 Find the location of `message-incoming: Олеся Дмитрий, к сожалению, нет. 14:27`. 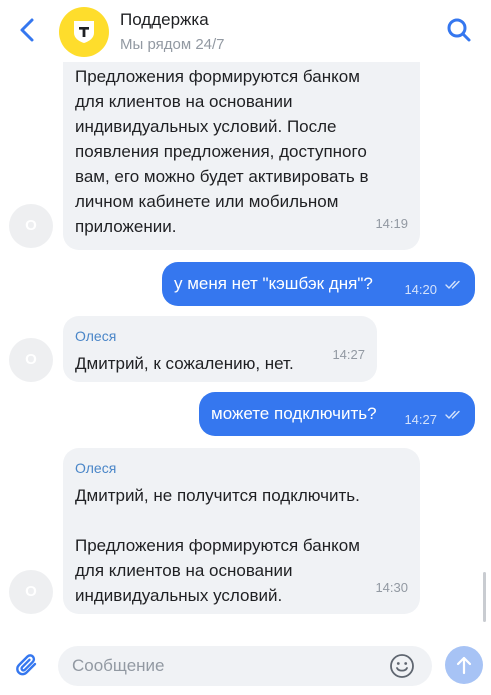

message-incoming: Олеся Дмитрий, к сожалению, нет. 14:27 is located at coordinates (220, 349).